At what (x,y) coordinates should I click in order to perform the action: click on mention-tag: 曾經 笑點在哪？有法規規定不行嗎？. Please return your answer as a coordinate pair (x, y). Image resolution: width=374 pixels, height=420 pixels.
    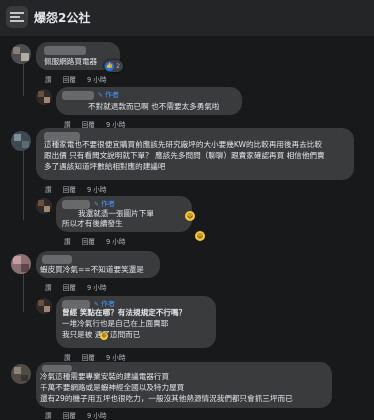
    Looking at the image, I should click on (124, 312).